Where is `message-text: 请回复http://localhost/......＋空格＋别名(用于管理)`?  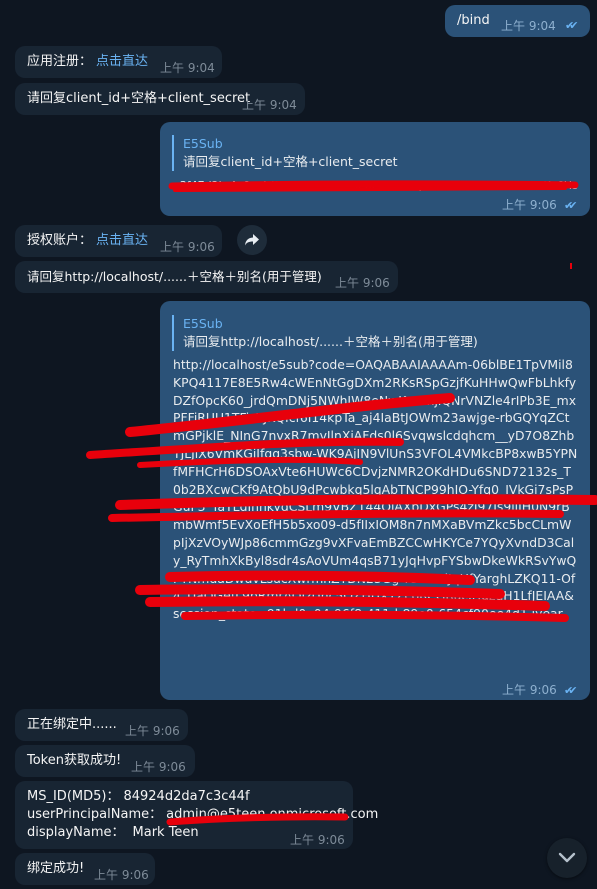
message-text: 请回复http://localhost/......＋空格＋别名(用于管理) is located at coordinates (174, 276).